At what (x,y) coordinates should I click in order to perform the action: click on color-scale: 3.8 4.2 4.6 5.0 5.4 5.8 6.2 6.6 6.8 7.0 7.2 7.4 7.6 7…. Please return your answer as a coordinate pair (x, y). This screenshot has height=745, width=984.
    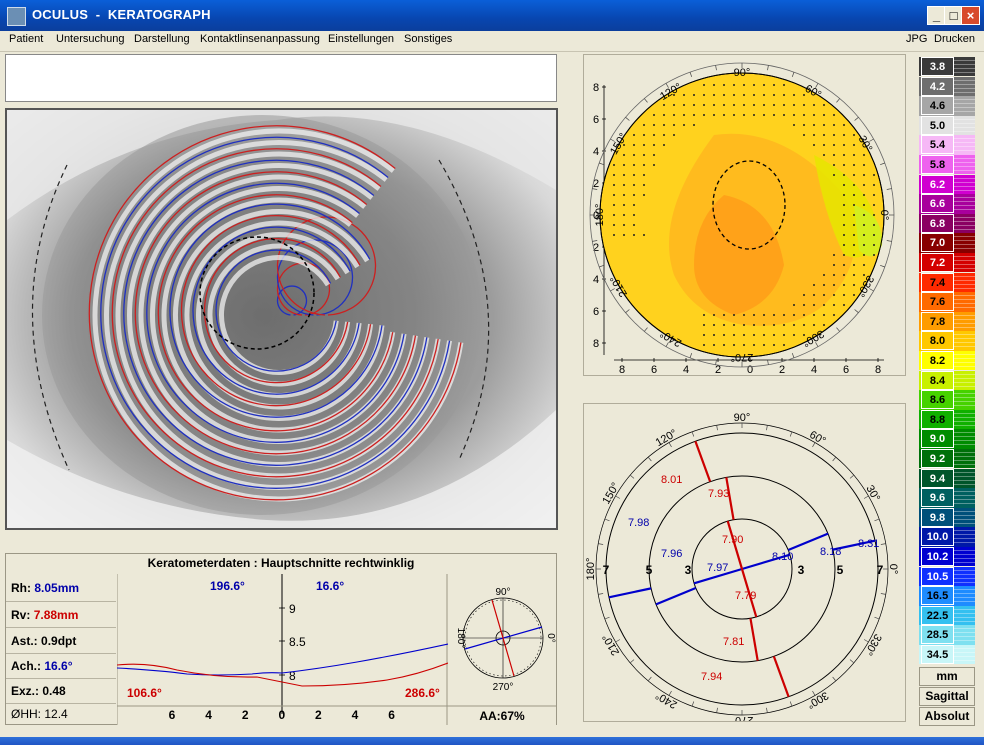
    Looking at the image, I should click on (947, 391).